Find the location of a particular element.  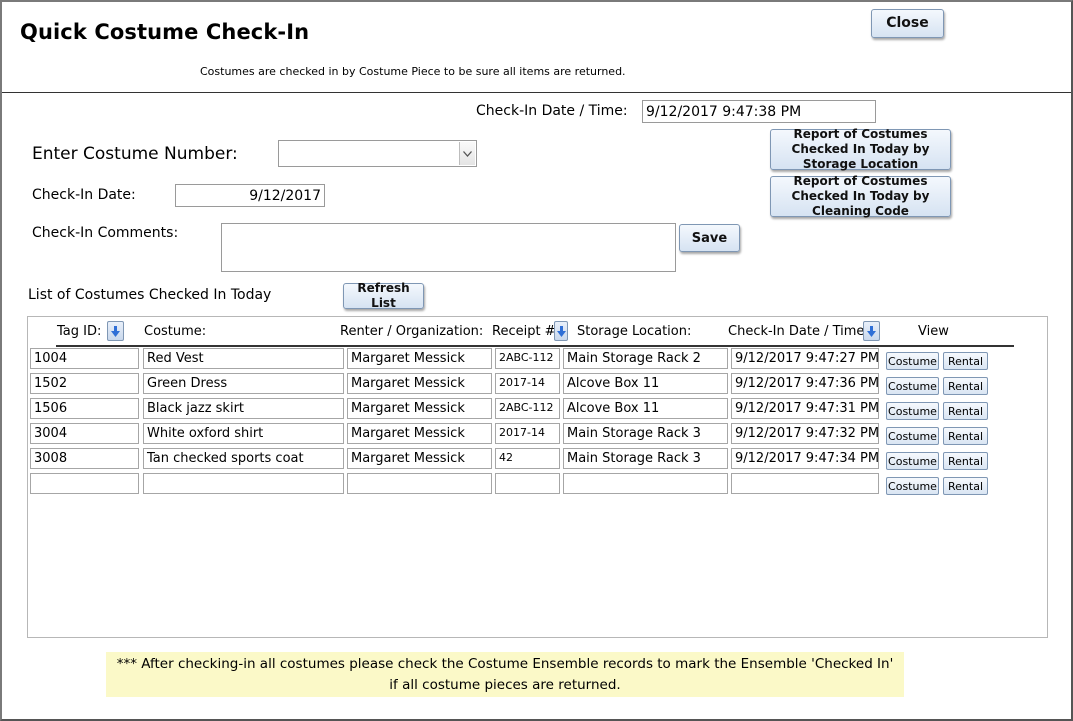

page-title: Quick Costume Check-In is located at coordinates (165, 32).